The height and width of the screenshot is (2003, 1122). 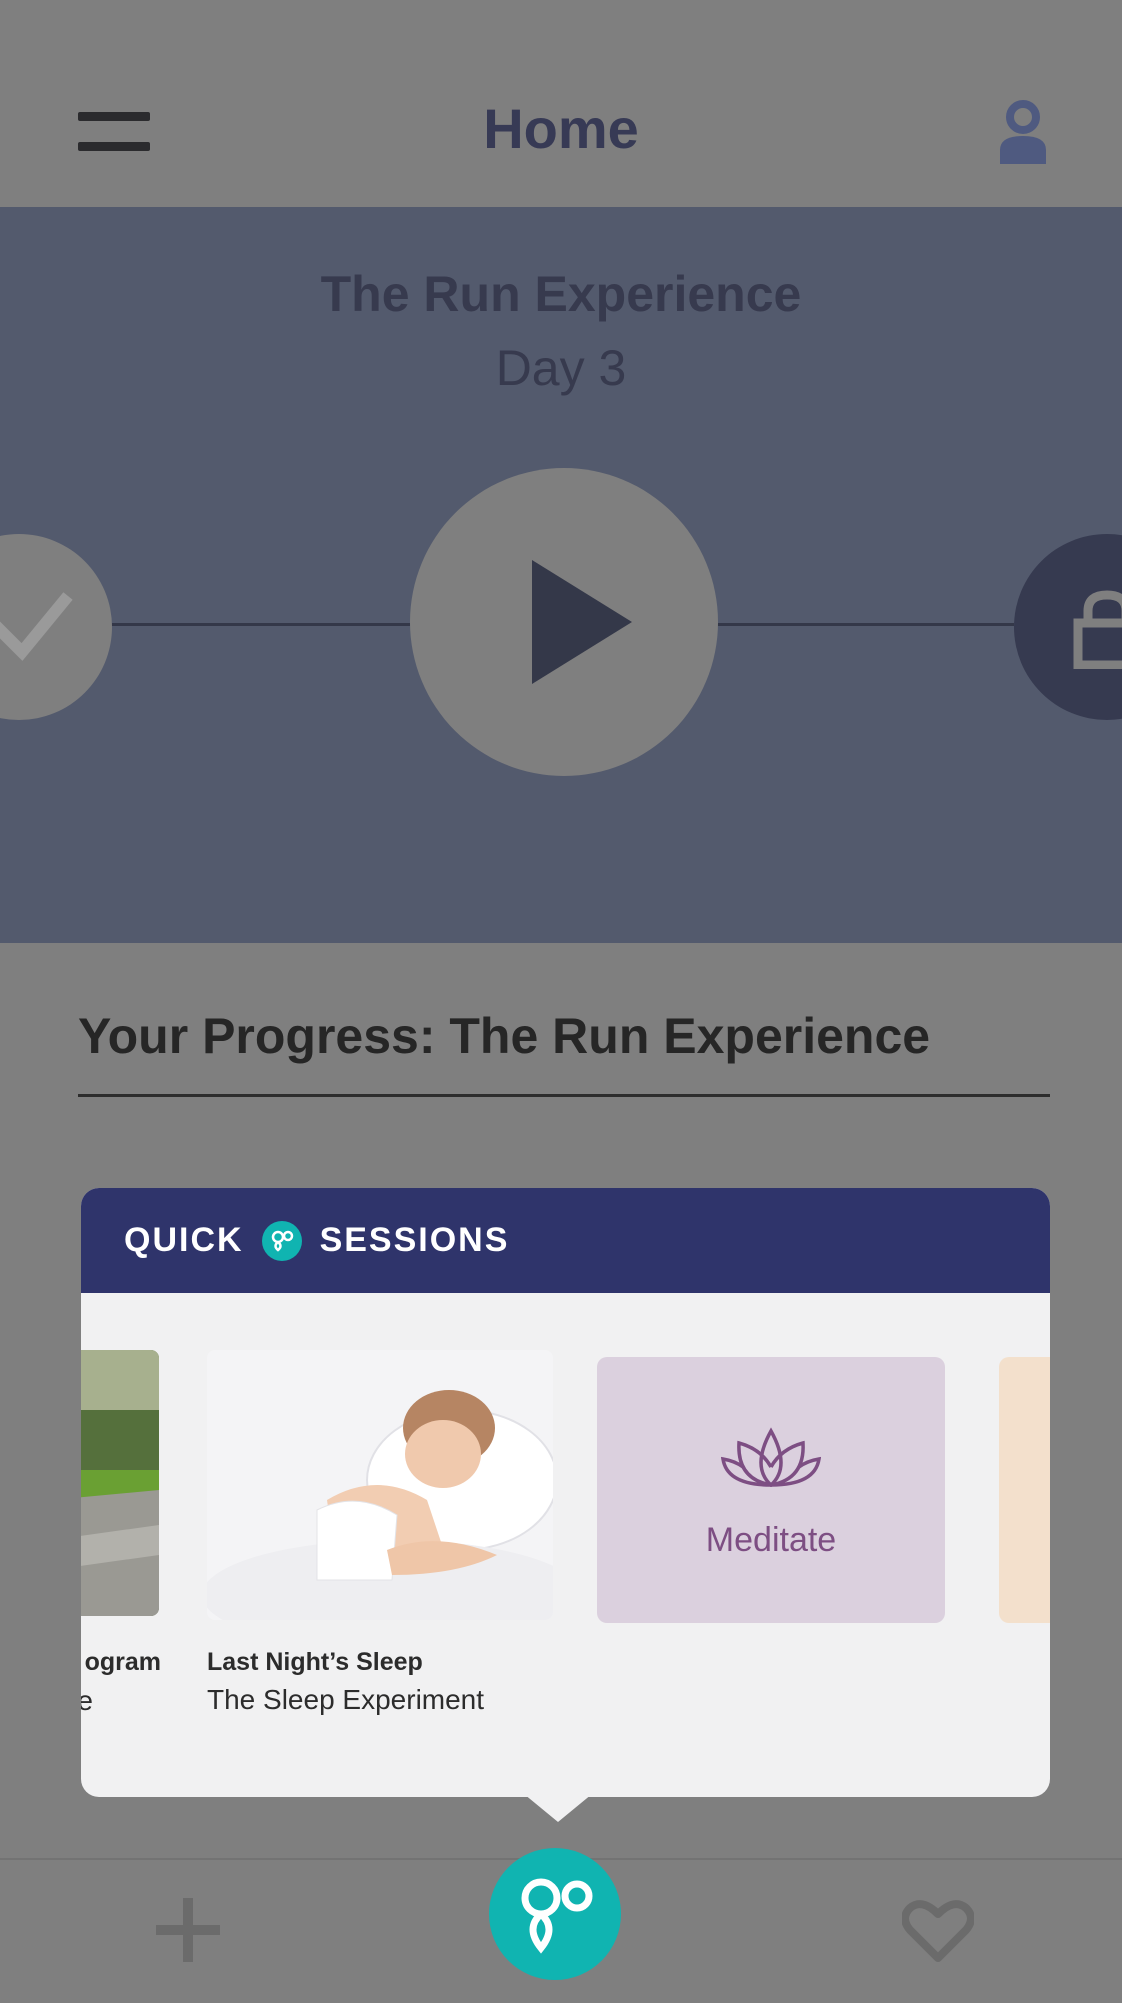 What do you see at coordinates (315, 1662) in the screenshot?
I see `sleep-session-title: Last Night’s Sleep` at bounding box center [315, 1662].